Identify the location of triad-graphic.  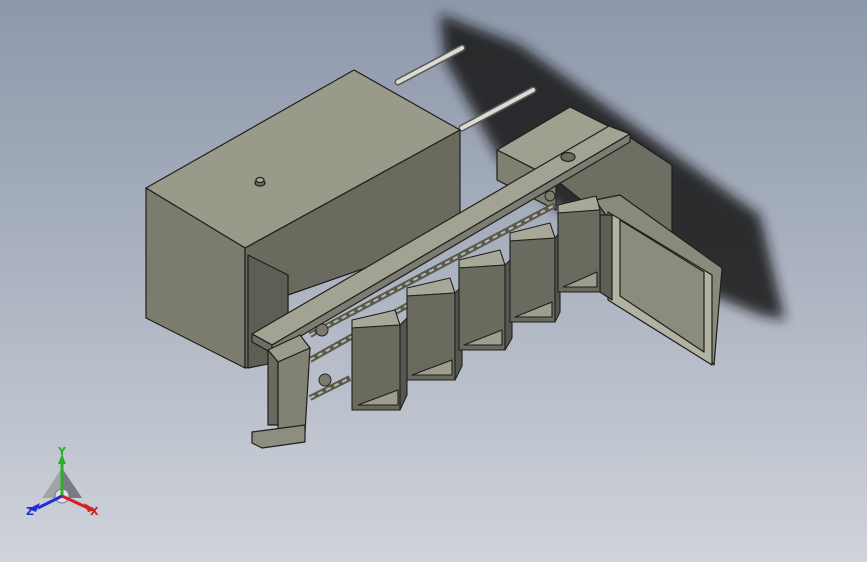
(62, 483).